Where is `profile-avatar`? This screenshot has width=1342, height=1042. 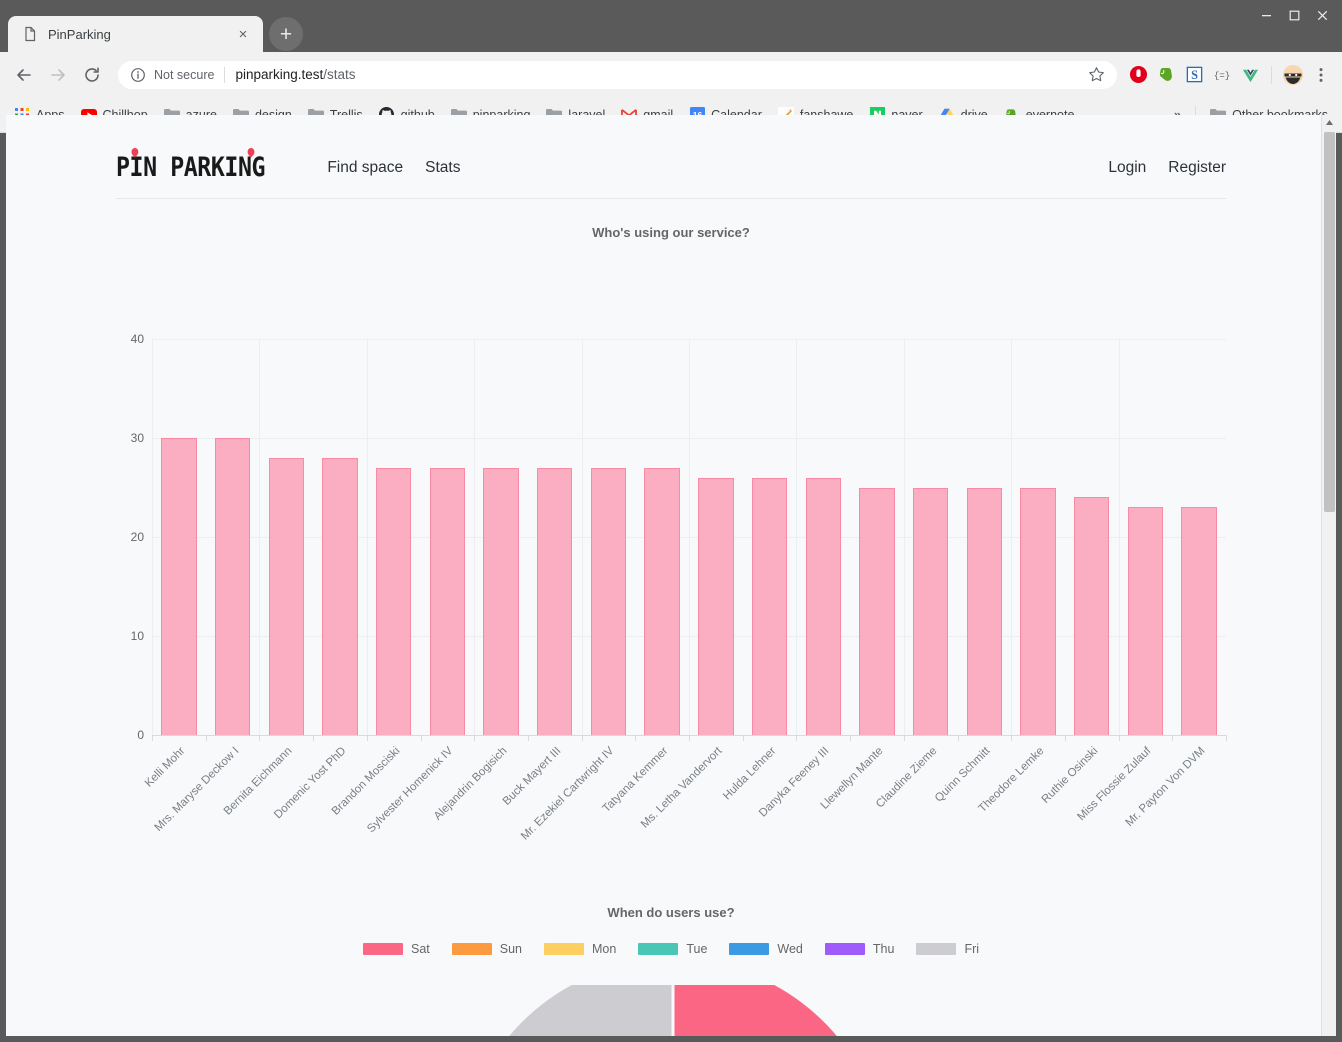
profile-avatar is located at coordinates (1293, 75).